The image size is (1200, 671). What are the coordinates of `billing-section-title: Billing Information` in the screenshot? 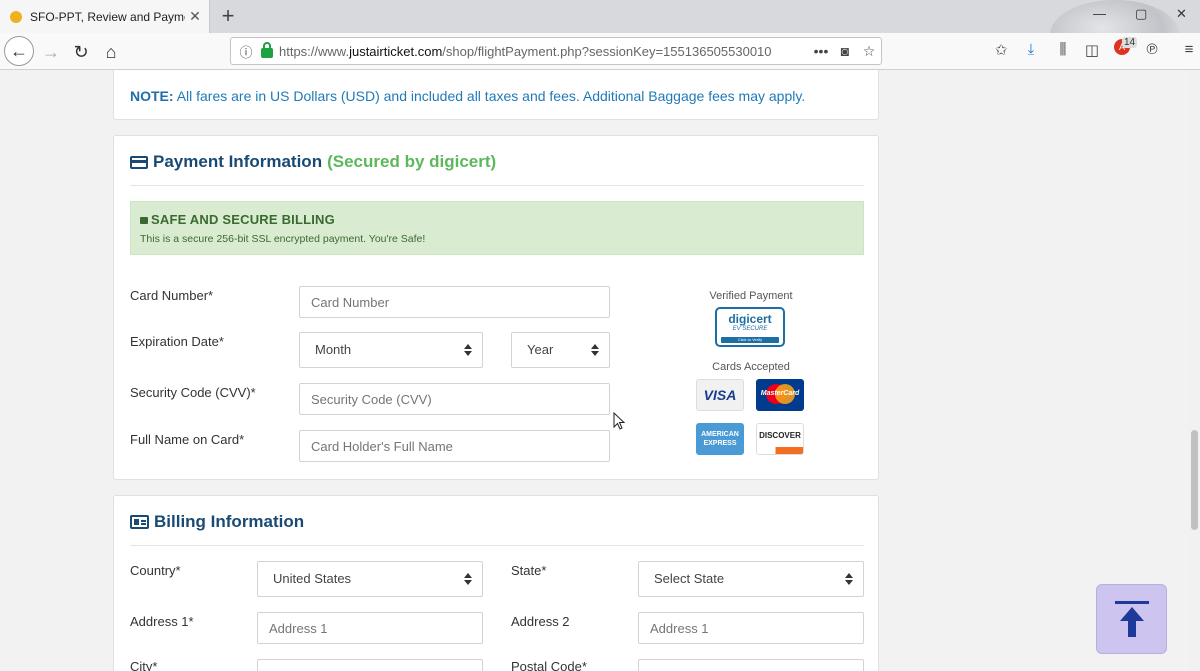 It's located at (217, 522).